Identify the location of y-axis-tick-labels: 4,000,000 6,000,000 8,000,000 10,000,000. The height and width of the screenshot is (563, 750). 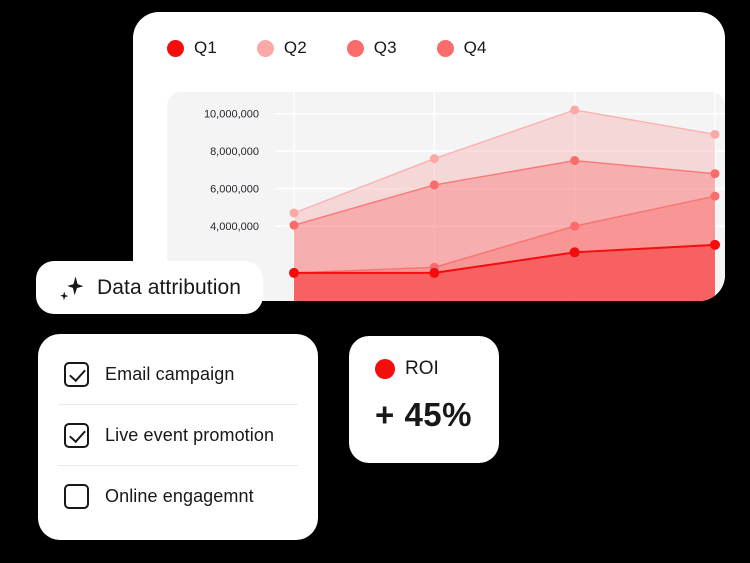
(231, 171).